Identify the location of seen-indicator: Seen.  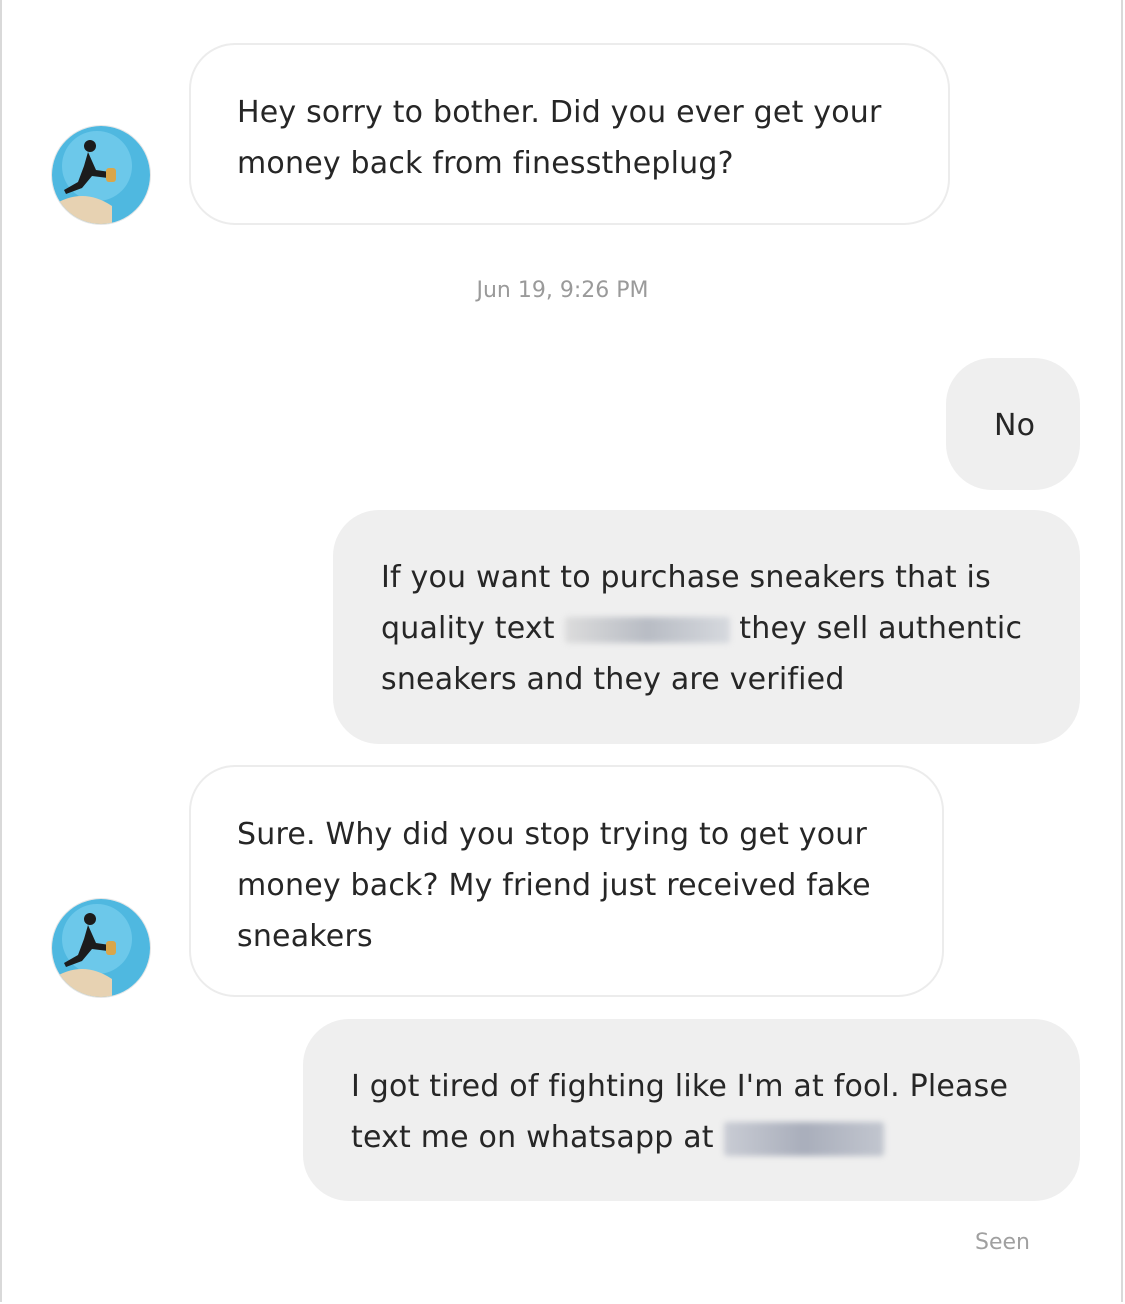
(1002, 1242).